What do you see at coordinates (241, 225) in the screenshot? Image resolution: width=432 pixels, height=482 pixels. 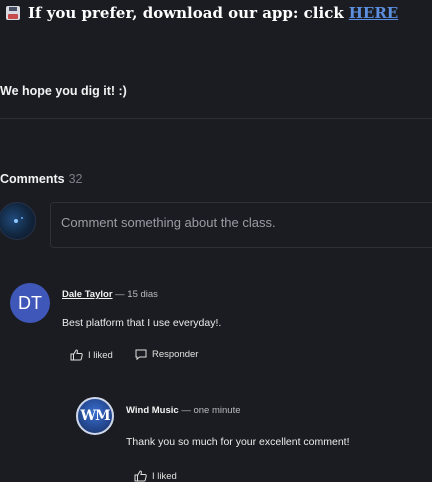 I see `comment-input: Comment something about the class.` at bounding box center [241, 225].